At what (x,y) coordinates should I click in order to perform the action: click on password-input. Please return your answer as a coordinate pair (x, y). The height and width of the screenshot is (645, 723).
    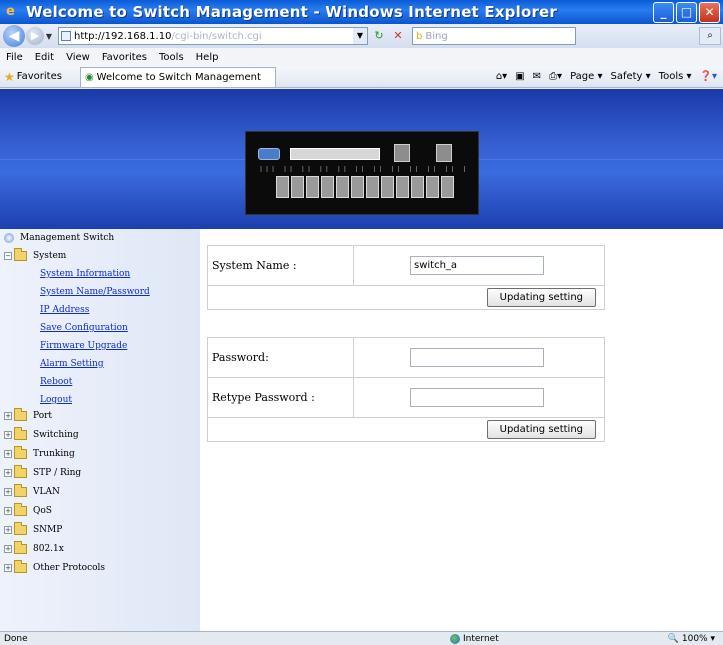
    Looking at the image, I should click on (477, 357).